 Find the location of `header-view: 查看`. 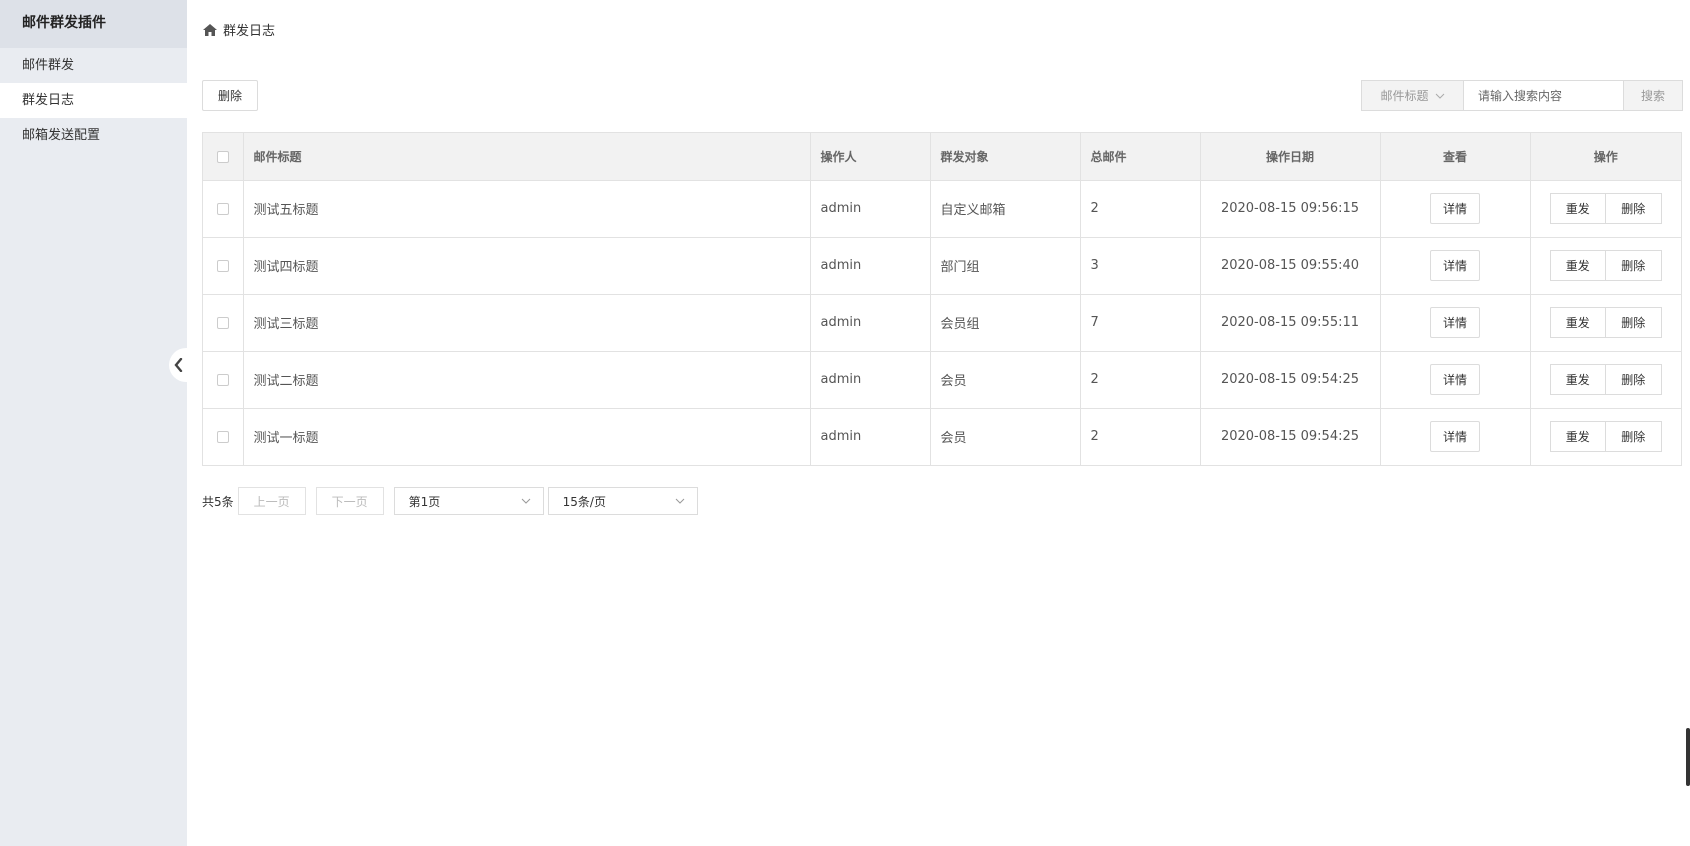

header-view: 查看 is located at coordinates (1455, 157).